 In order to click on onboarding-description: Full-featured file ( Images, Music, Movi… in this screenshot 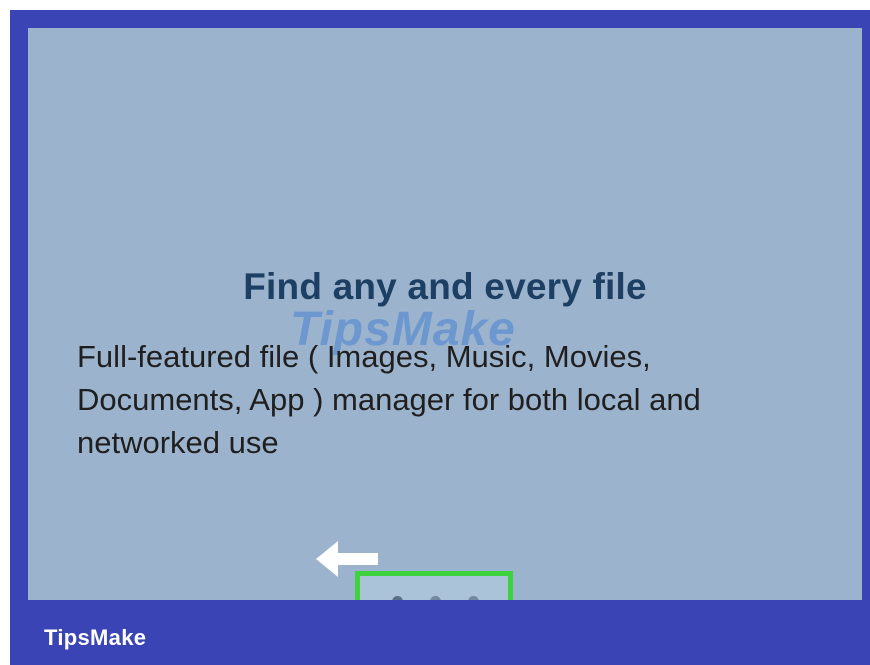, I will do `click(389, 399)`.